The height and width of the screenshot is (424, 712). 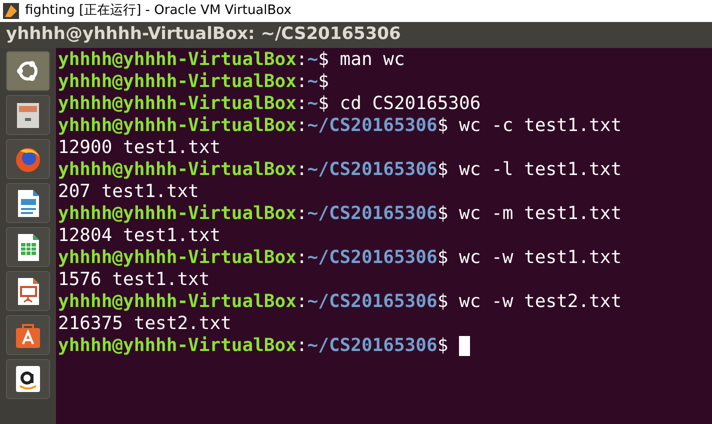 What do you see at coordinates (28, 247) in the screenshot?
I see `spreadsheet-icon` at bounding box center [28, 247].